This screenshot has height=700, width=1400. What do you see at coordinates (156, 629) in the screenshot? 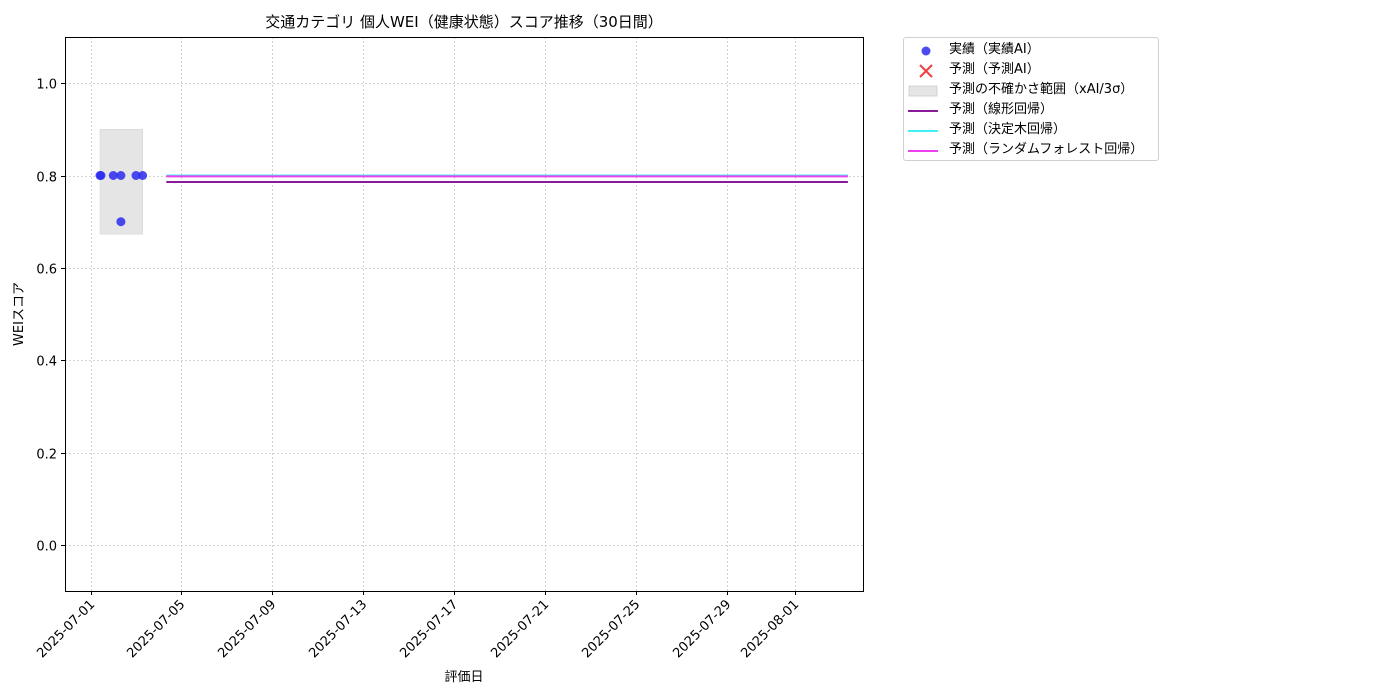
I see `x-tick-label: 2025-07-05` at bounding box center [156, 629].